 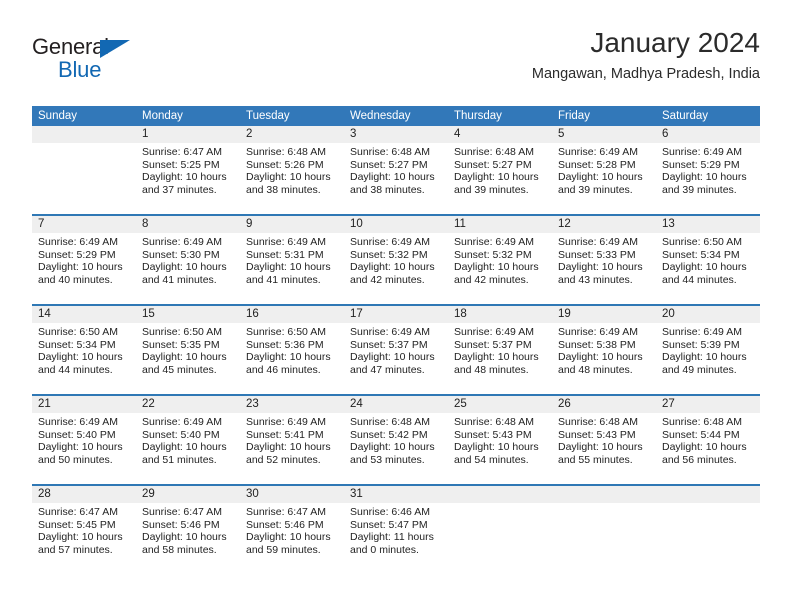 What do you see at coordinates (78, 332) in the screenshot?
I see `sunrise-time: Sunrise: 6:50 AM` at bounding box center [78, 332].